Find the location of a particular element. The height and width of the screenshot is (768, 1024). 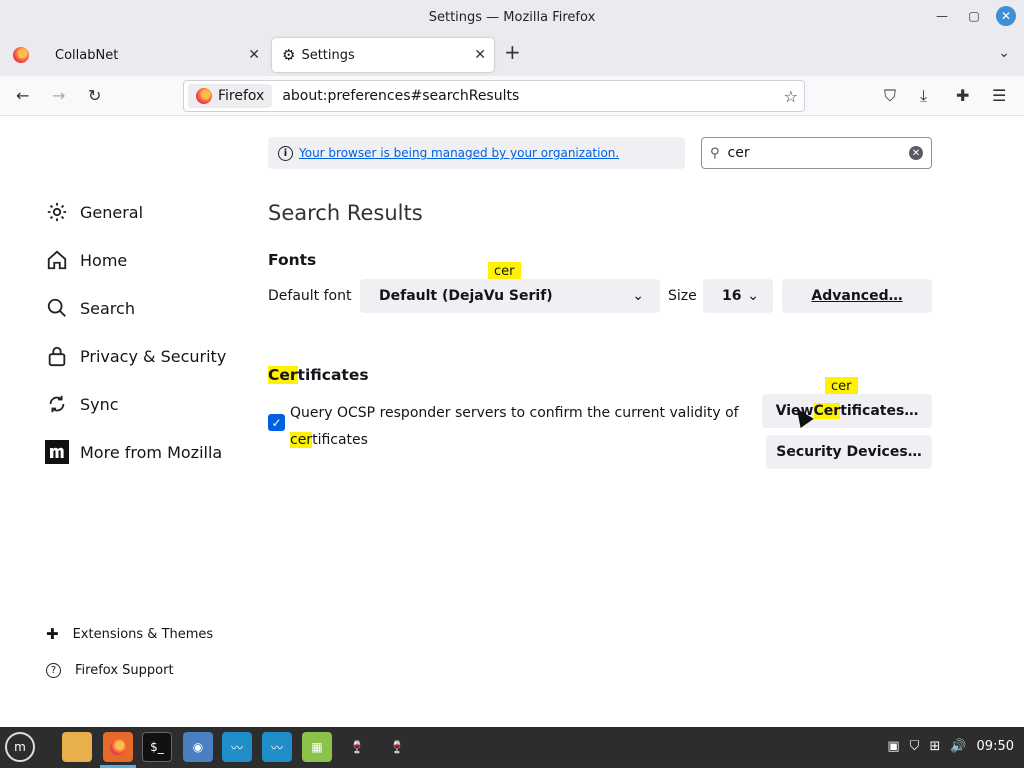

forward-button: → is located at coordinates (58, 95).